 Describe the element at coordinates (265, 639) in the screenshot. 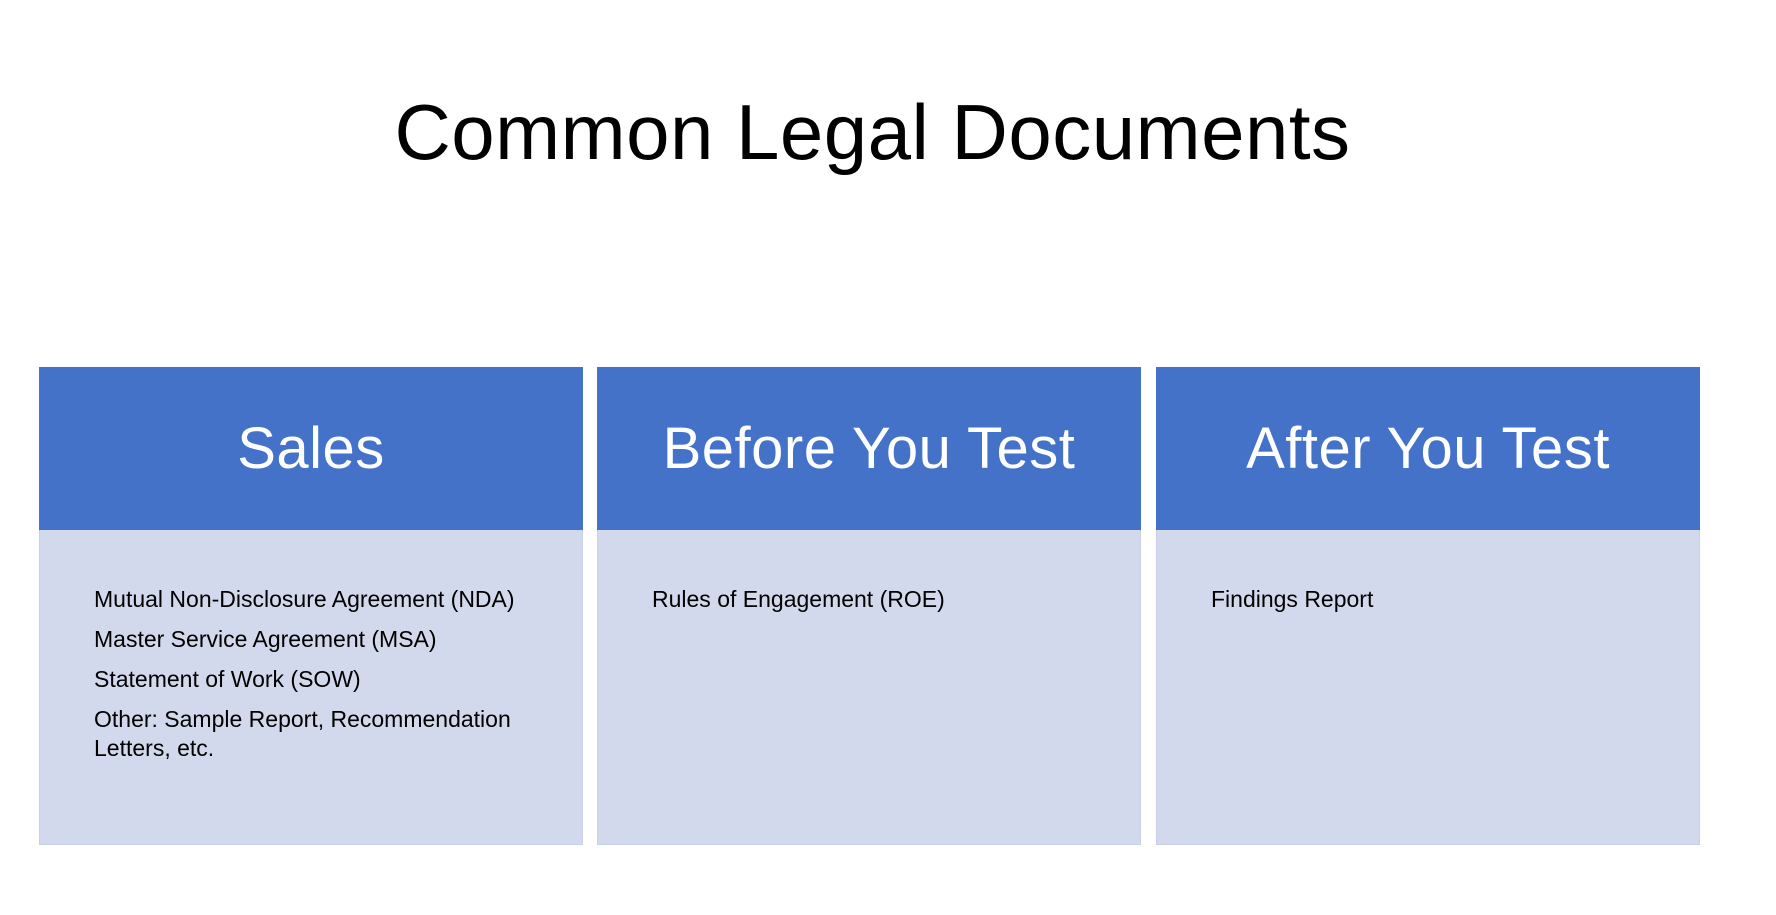

I see `list-item: Master Service Agreement (MSA)` at that location.